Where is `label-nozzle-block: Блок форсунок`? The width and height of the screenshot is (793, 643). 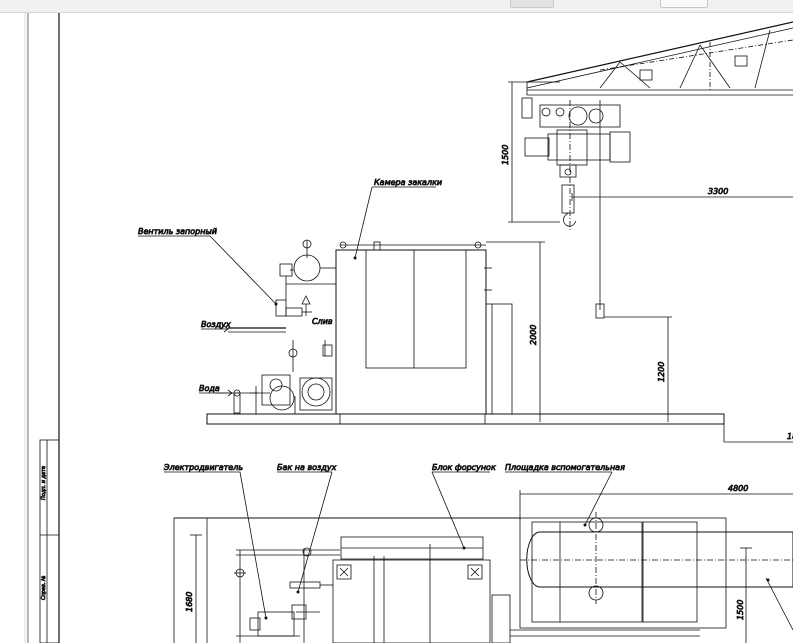
label-nozzle-block: Блок форсунок is located at coordinates (464, 467).